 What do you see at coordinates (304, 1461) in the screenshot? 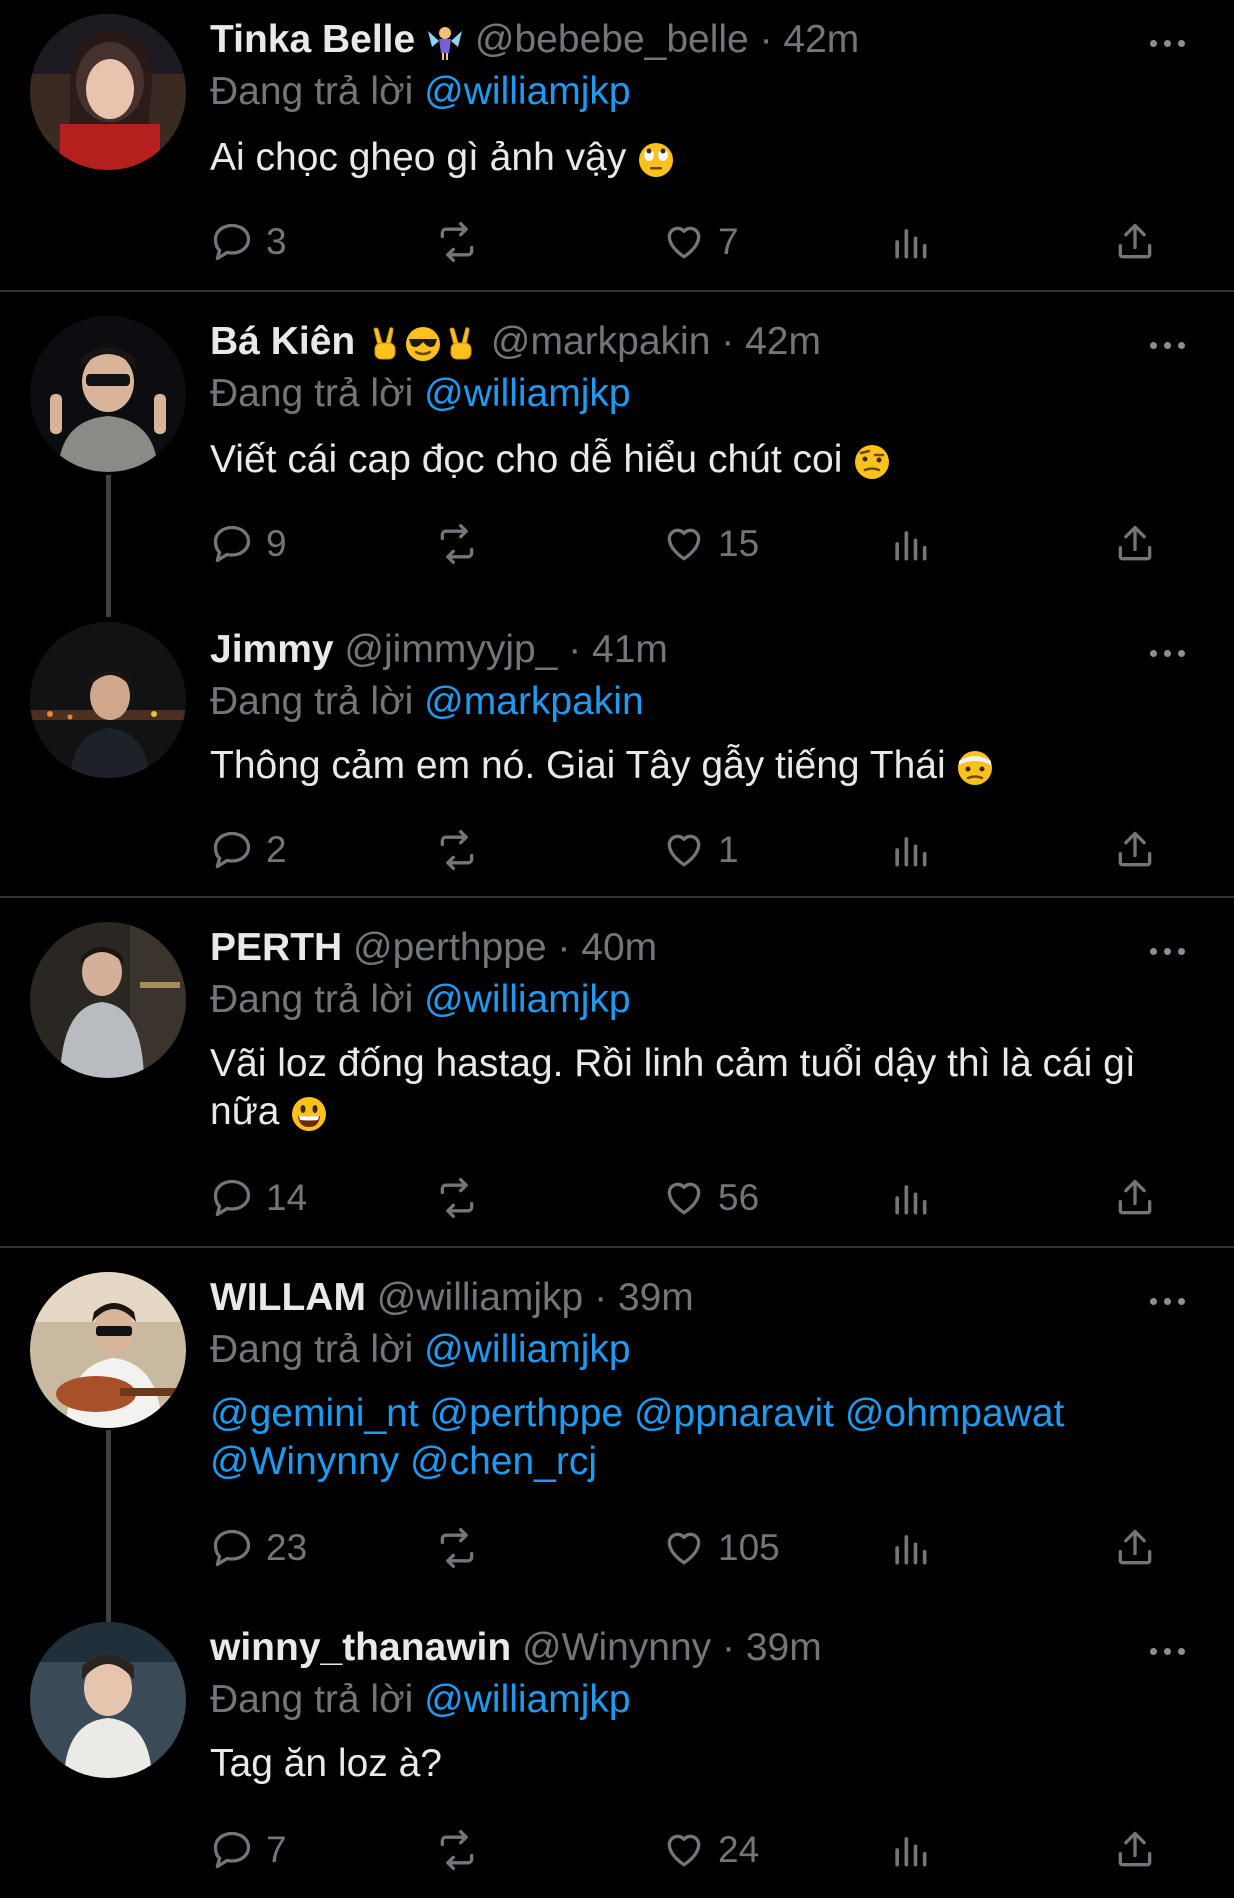
I see `mention-link: @Winynny` at bounding box center [304, 1461].